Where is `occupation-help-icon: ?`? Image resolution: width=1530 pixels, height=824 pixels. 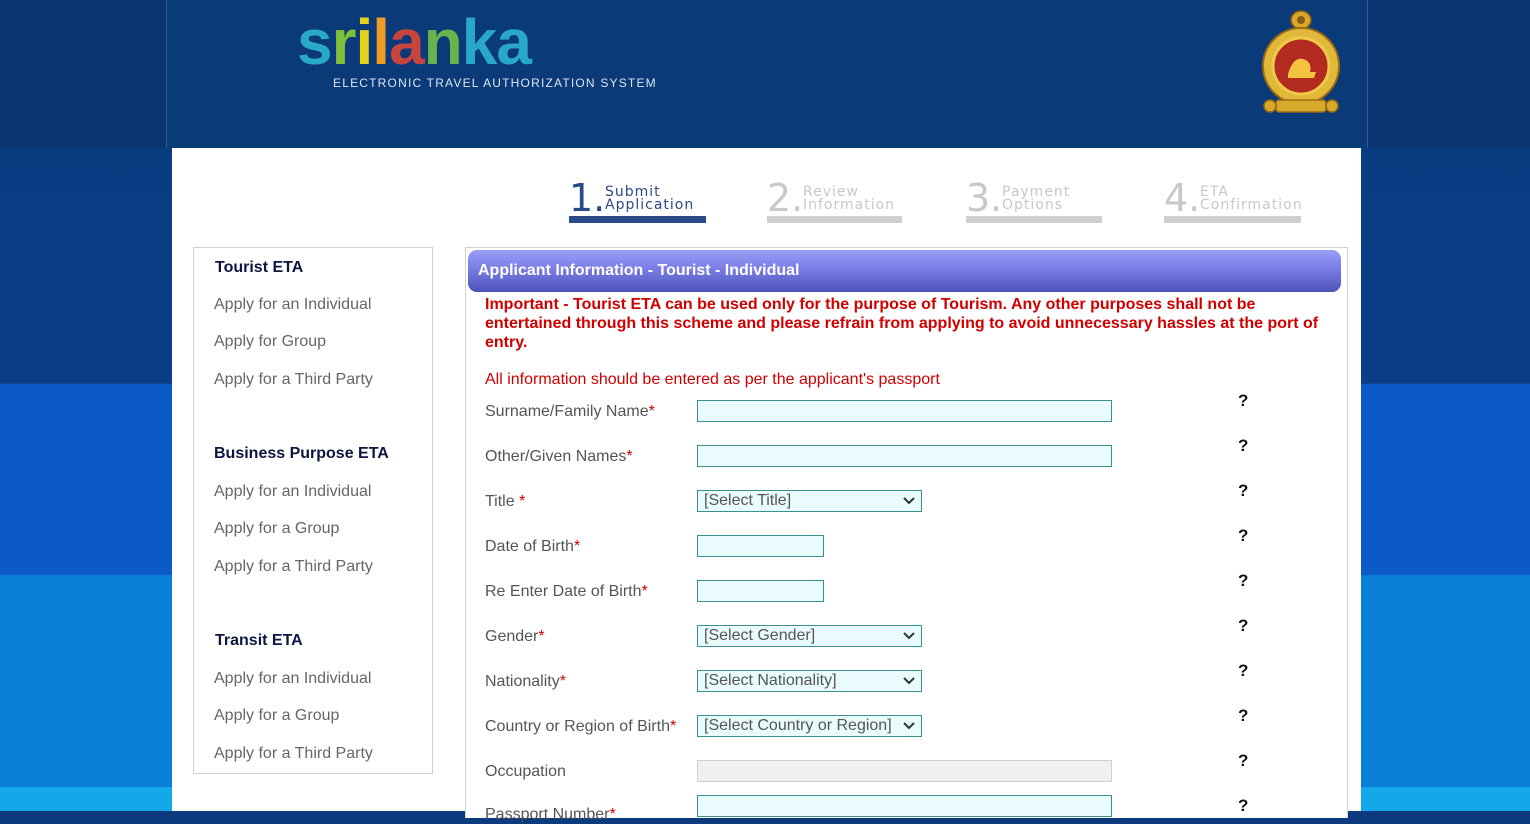 occupation-help-icon: ? is located at coordinates (1243, 761).